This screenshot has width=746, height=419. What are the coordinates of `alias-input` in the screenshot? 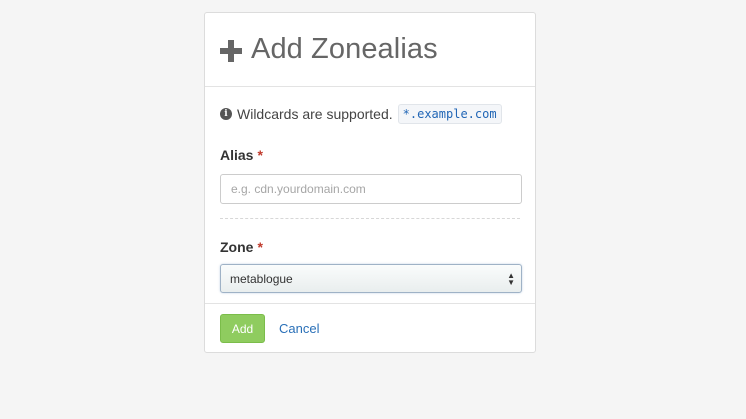 It's located at (371, 189).